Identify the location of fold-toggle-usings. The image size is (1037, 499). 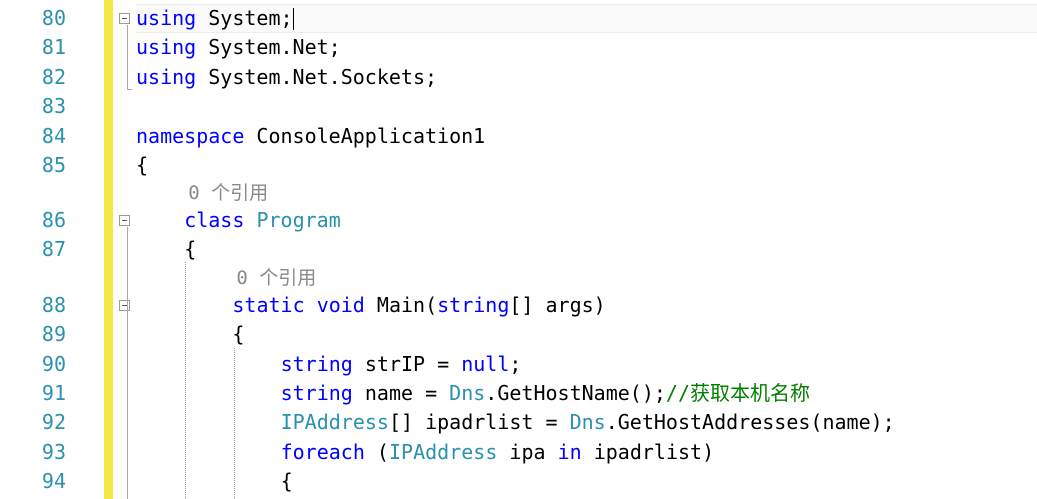
(124, 18).